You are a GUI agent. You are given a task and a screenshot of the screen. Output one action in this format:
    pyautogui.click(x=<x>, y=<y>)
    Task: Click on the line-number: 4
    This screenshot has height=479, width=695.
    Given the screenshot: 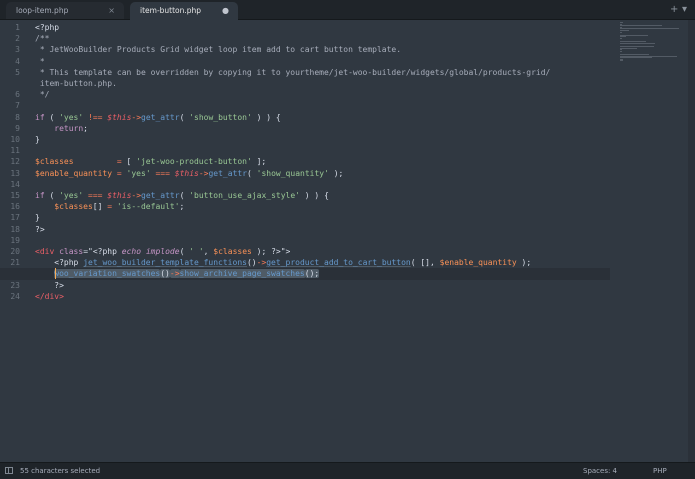 What is the action you would take?
    pyautogui.click(x=17, y=61)
    